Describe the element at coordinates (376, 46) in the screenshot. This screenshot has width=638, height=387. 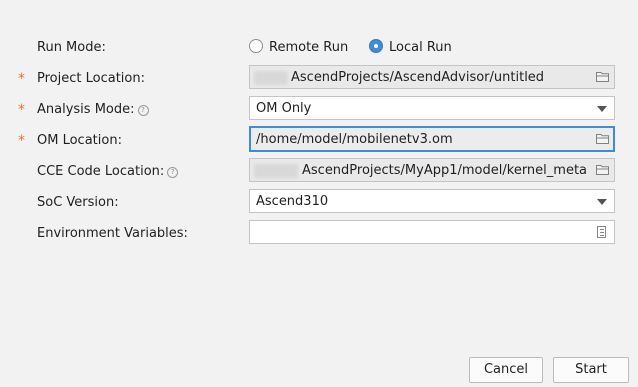
I see `local-run-radio` at that location.